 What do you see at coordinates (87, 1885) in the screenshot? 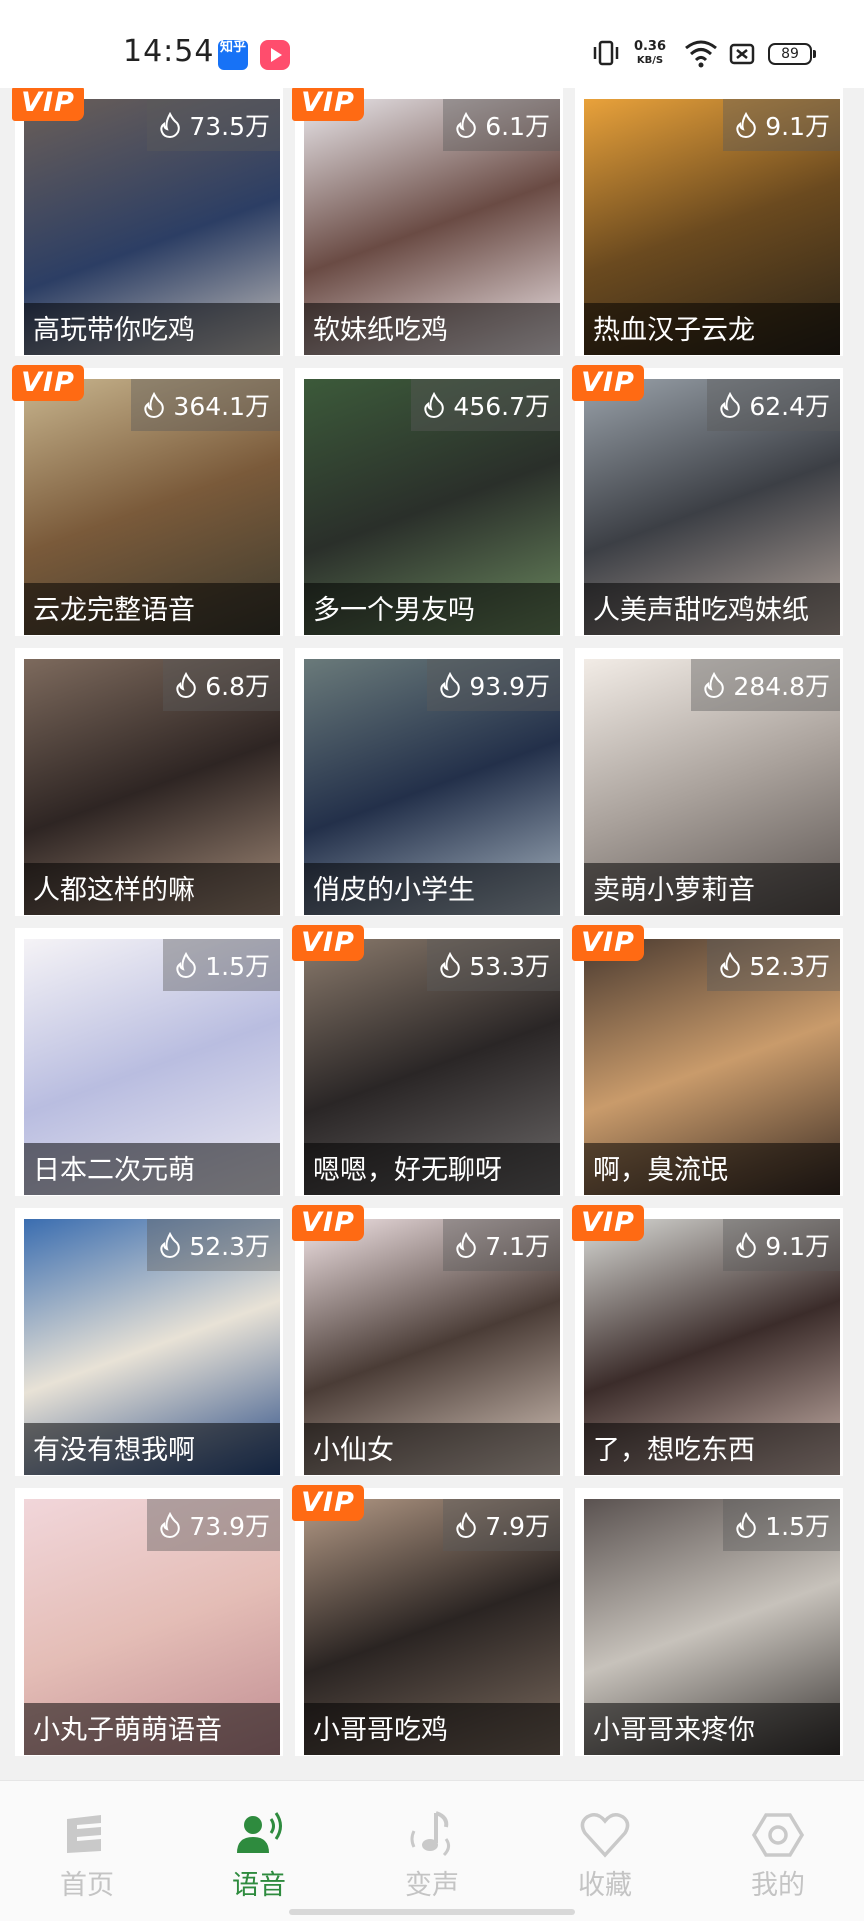
I see `tab-label: 首页` at bounding box center [87, 1885].